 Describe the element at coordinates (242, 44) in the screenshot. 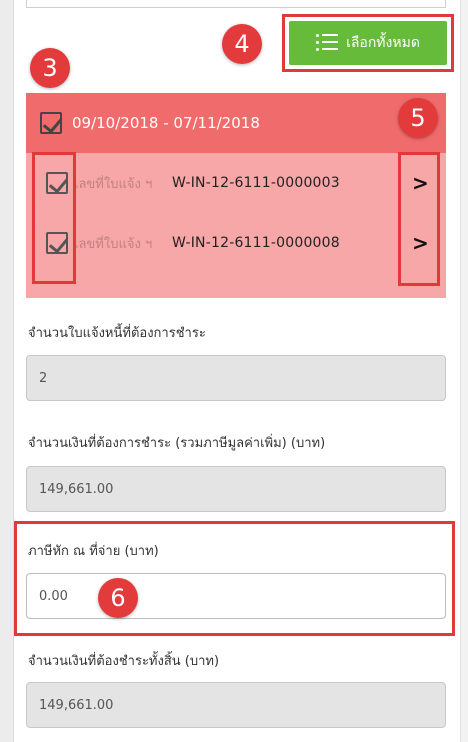

I see `annotation-badge-4: 4` at that location.